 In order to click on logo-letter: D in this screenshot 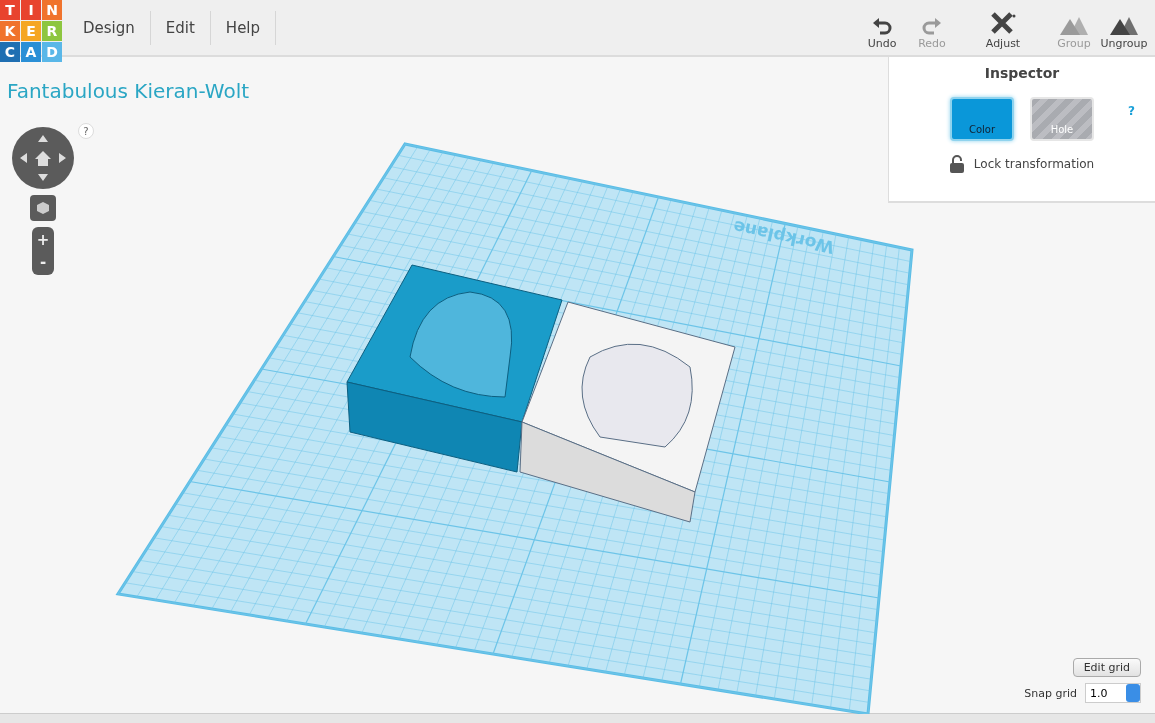, I will do `click(52, 52)`.